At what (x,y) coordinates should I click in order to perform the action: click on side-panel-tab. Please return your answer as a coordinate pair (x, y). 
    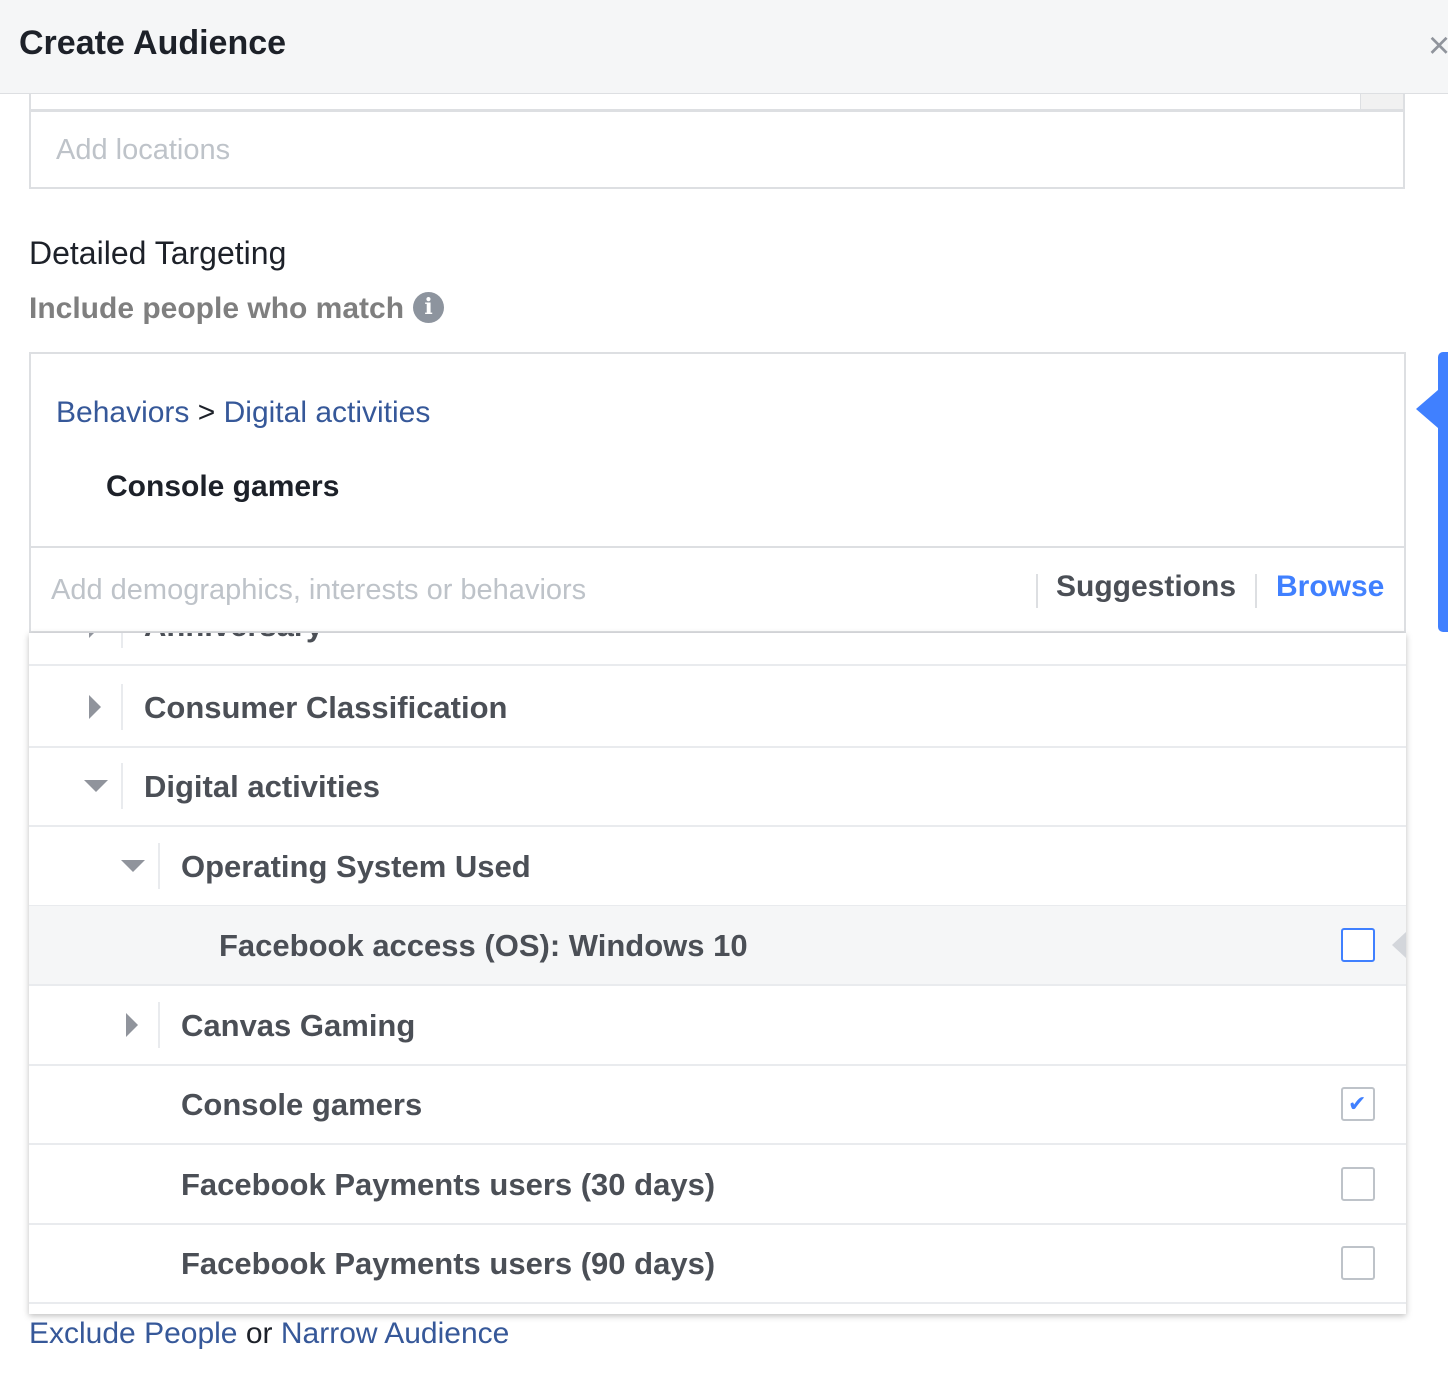
    Looking at the image, I should click on (1443, 492).